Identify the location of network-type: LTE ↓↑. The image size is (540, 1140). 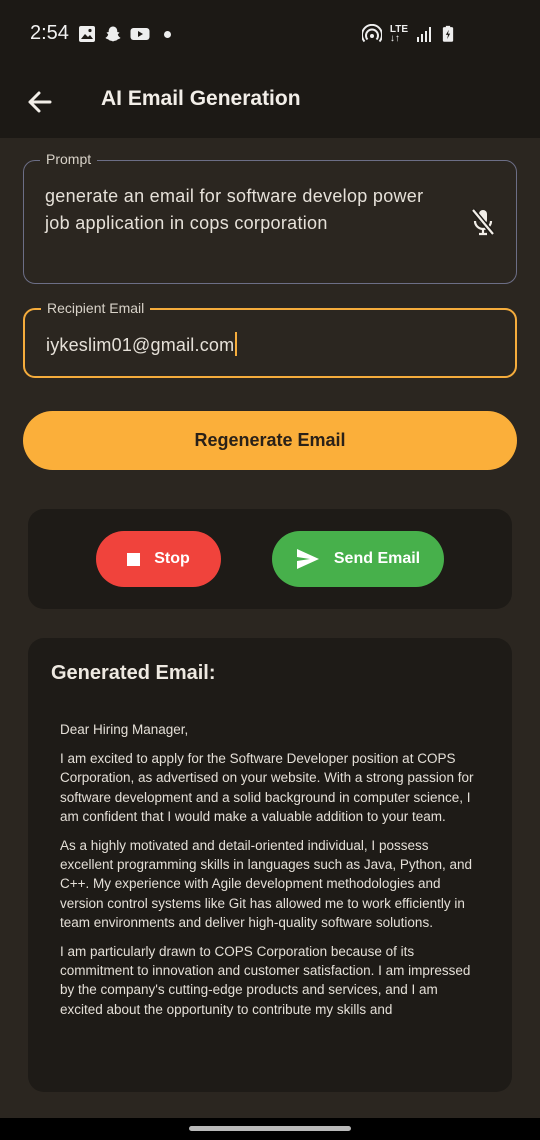
(398, 34).